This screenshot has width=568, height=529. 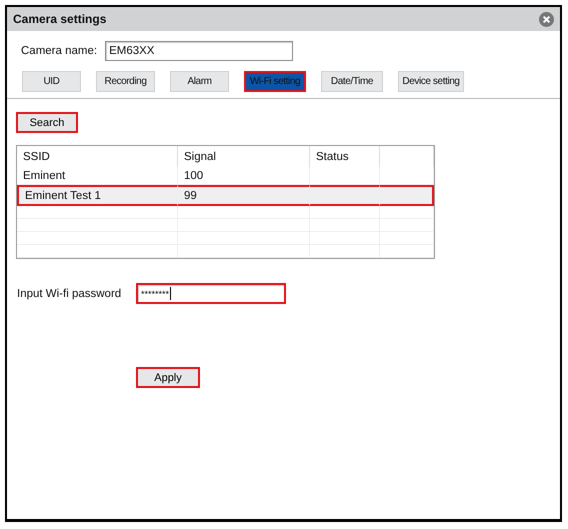 What do you see at coordinates (59, 51) in the screenshot?
I see `camera-name-label: Camera name:` at bounding box center [59, 51].